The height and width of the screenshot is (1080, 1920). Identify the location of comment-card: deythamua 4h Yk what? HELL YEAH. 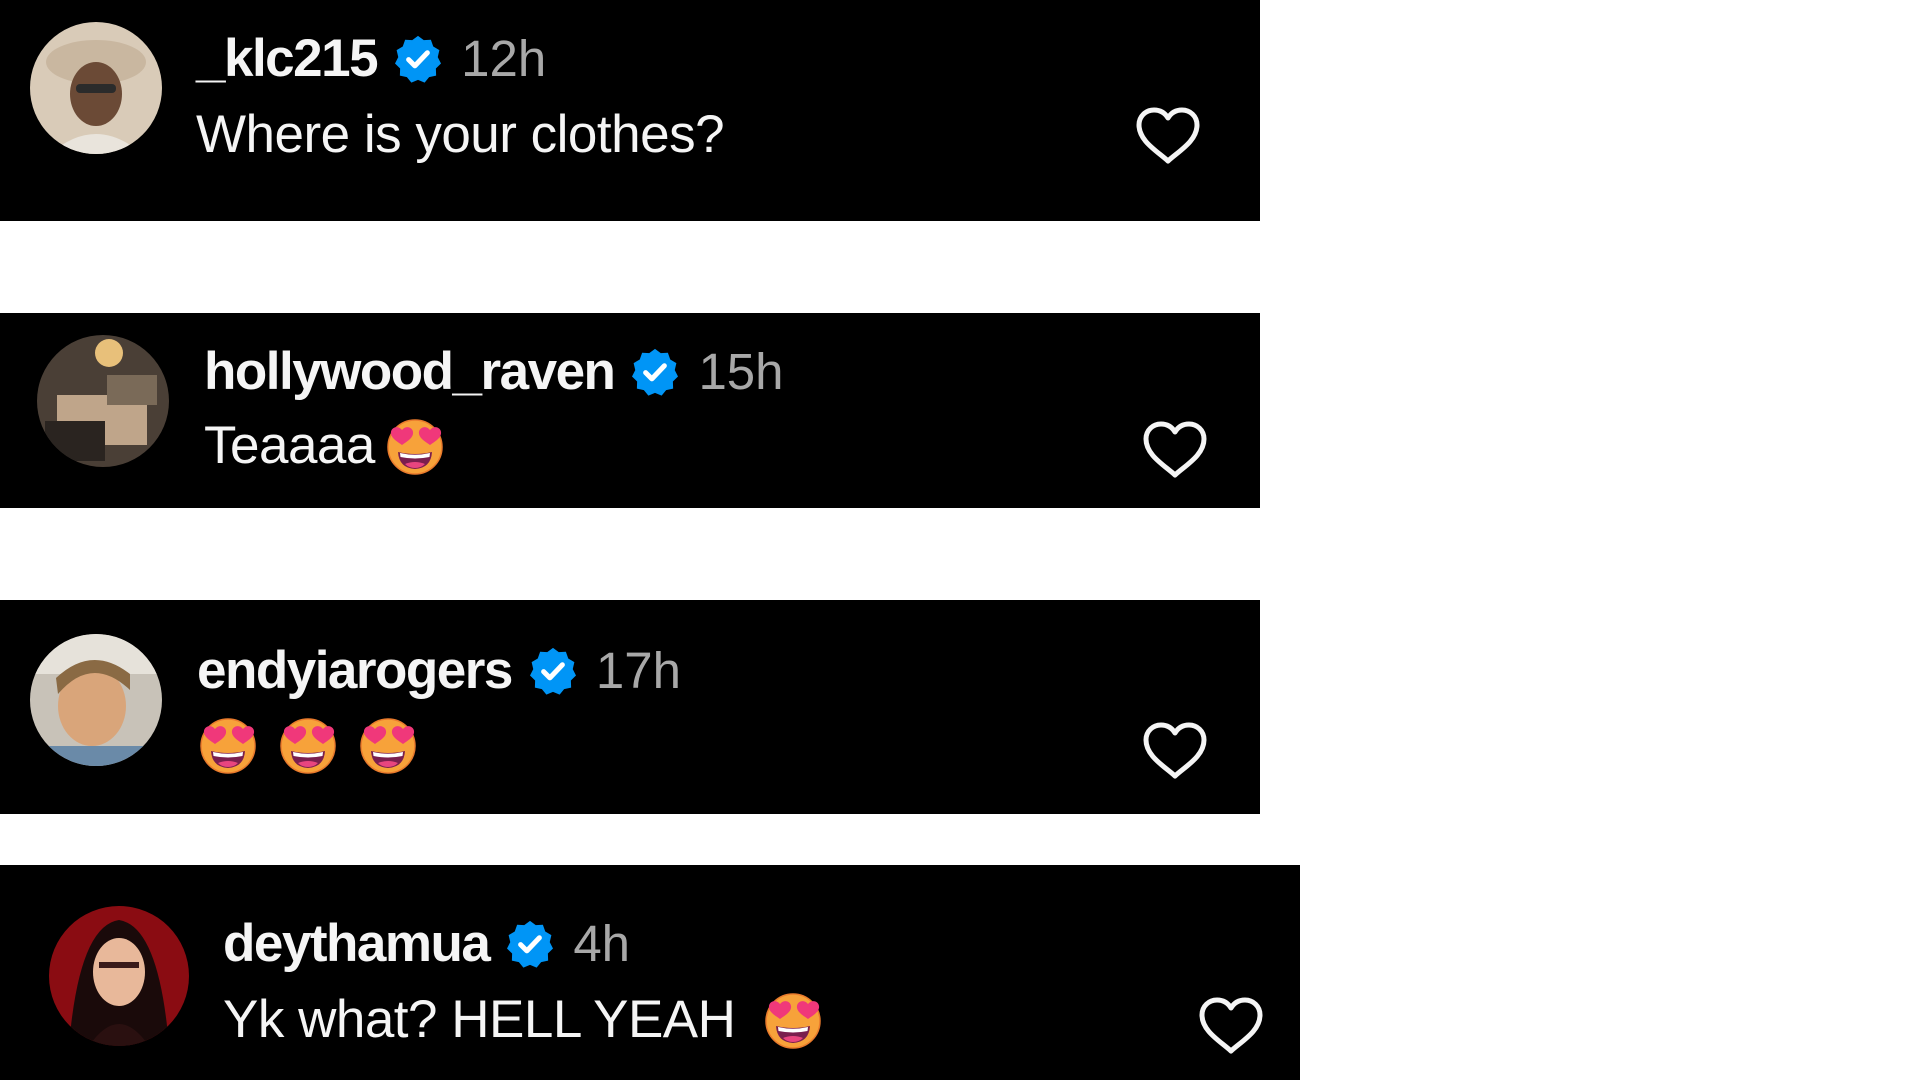
(650, 972).